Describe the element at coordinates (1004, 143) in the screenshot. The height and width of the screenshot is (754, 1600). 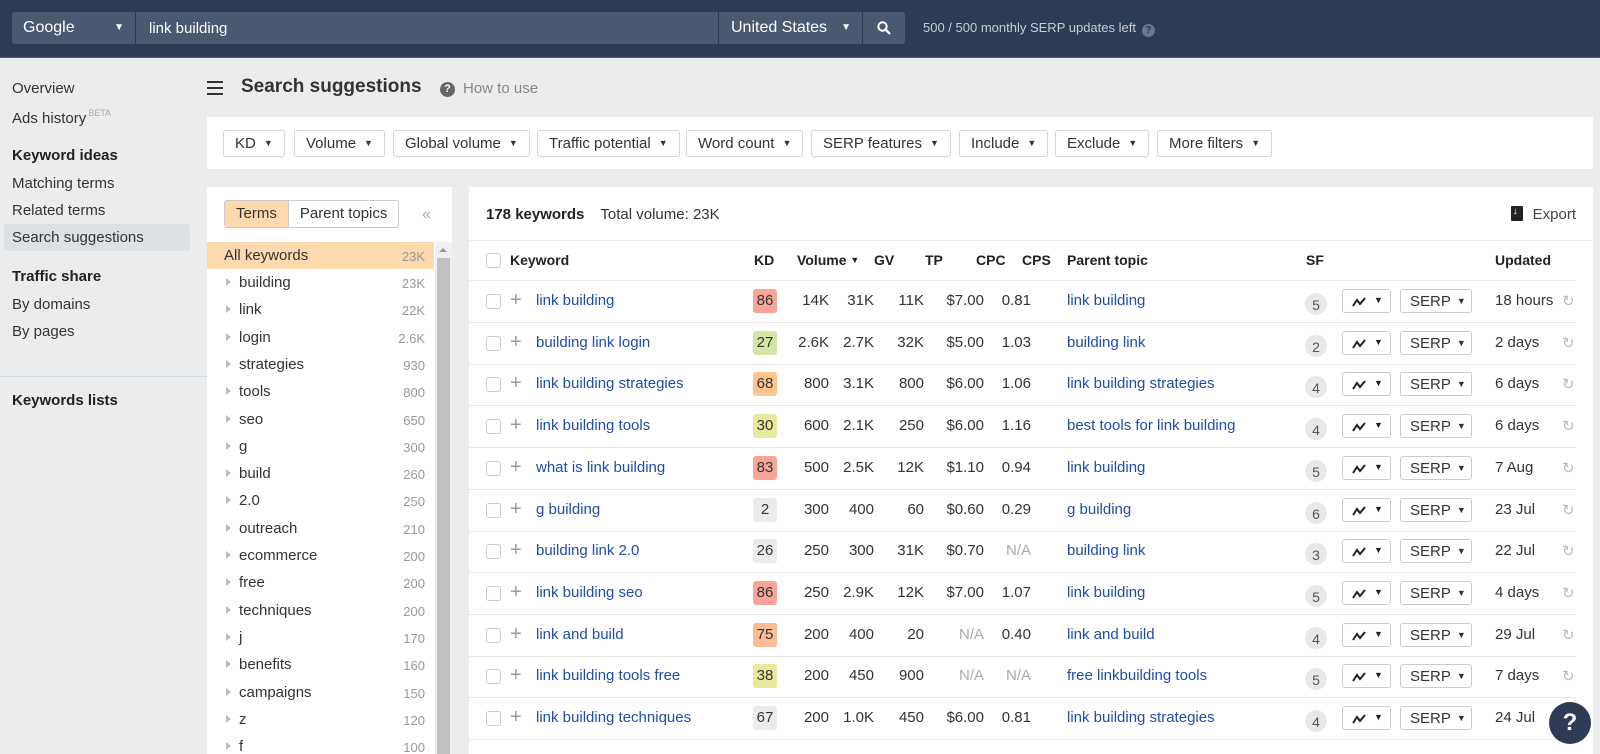
I see `filter-include: Include ▼` at that location.